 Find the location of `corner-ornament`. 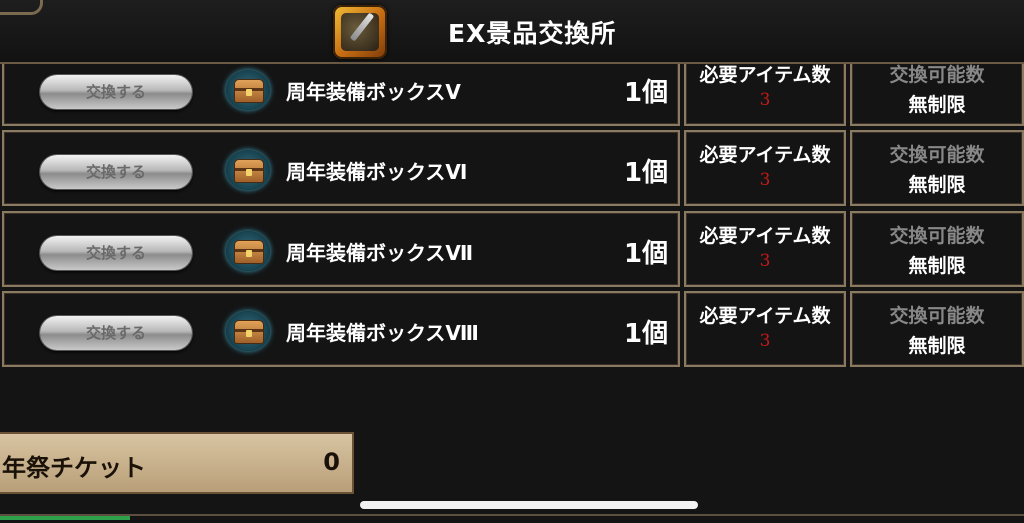

corner-ornament is located at coordinates (21, 7).